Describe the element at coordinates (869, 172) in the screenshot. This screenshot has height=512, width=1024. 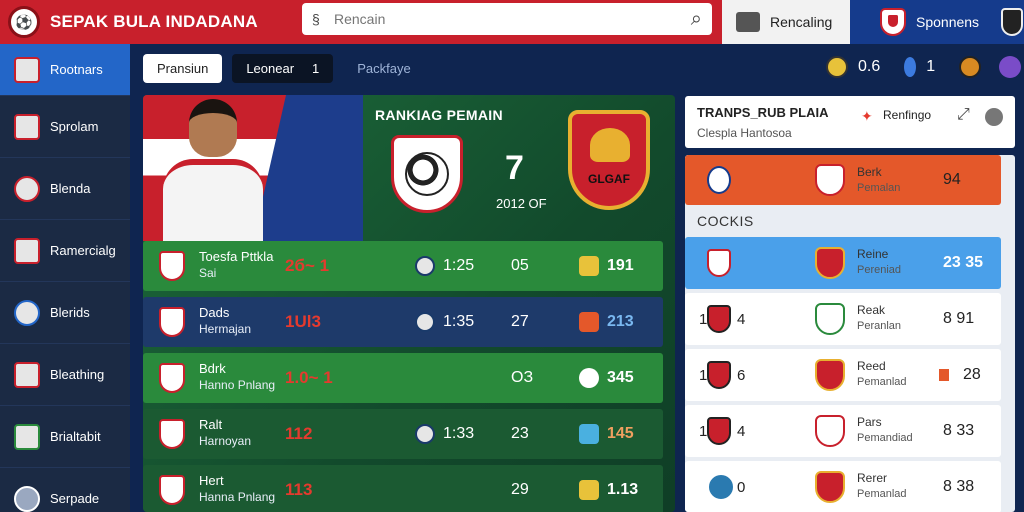
I see `ranking-name: Berk` at that location.